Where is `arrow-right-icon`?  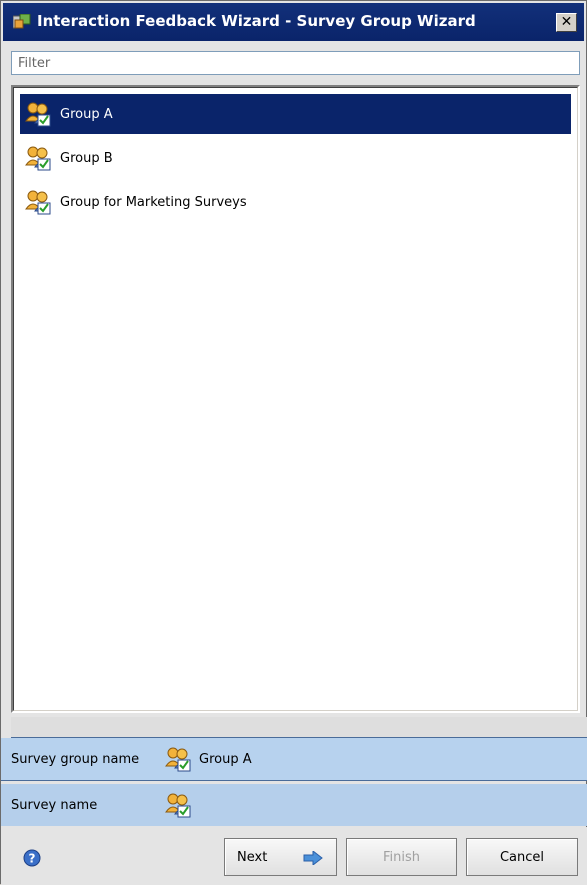 arrow-right-icon is located at coordinates (313, 858).